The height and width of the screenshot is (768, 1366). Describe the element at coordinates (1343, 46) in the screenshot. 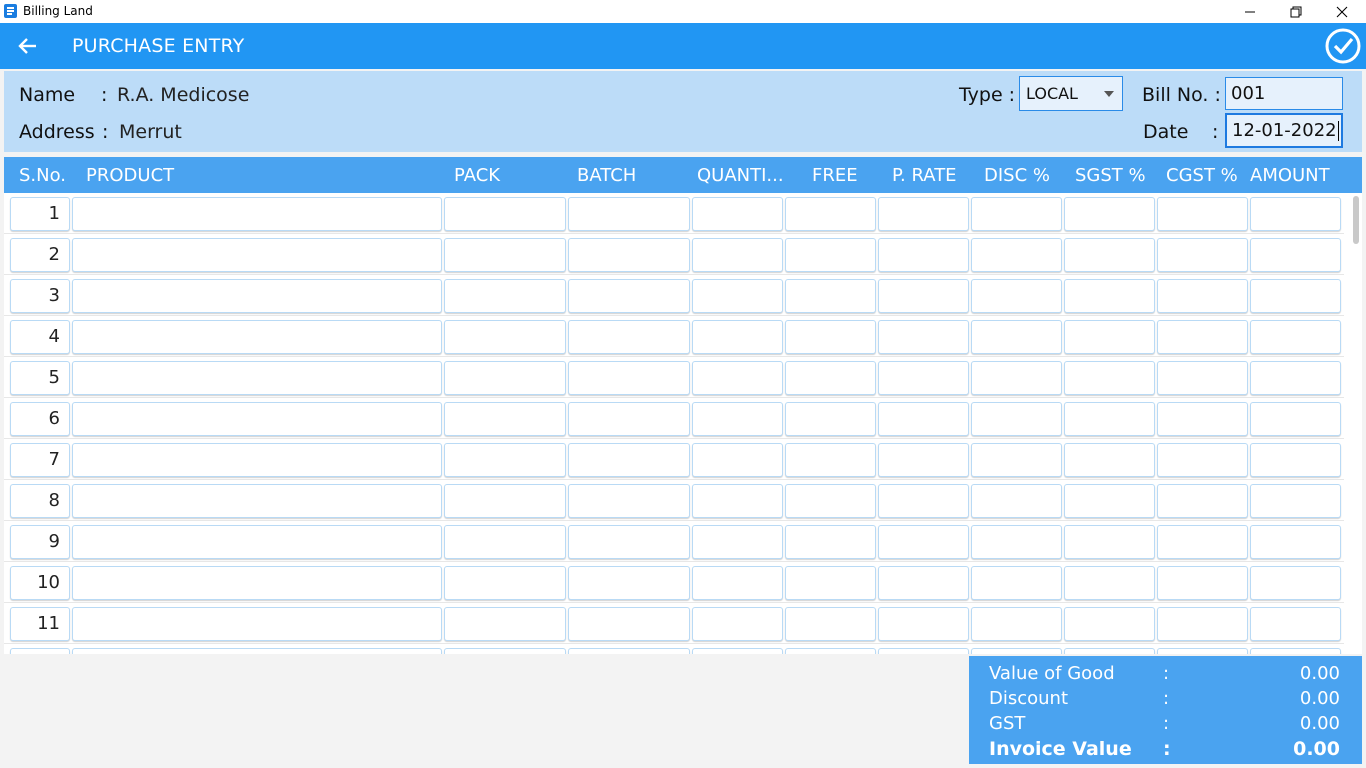

I see `save-check-button` at that location.